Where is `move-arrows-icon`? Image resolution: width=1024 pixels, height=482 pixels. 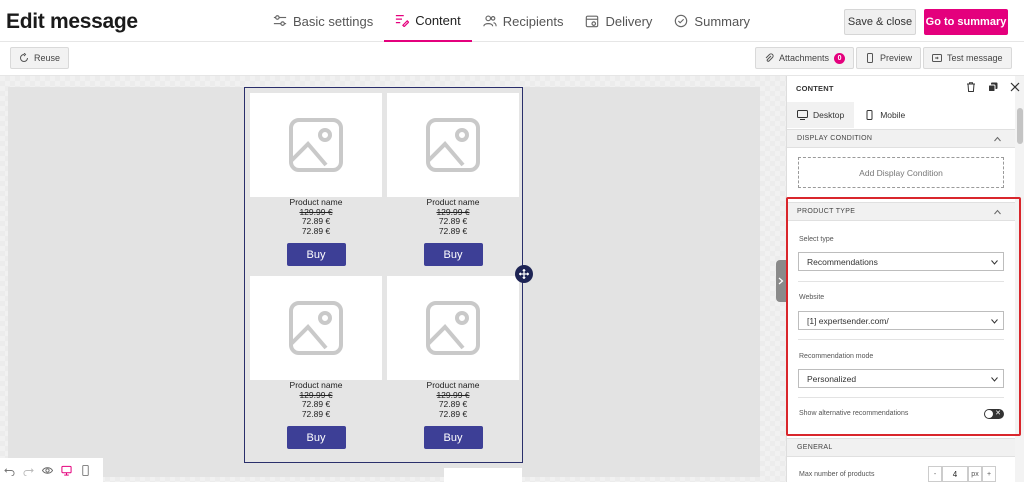
move-arrows-icon is located at coordinates (524, 274).